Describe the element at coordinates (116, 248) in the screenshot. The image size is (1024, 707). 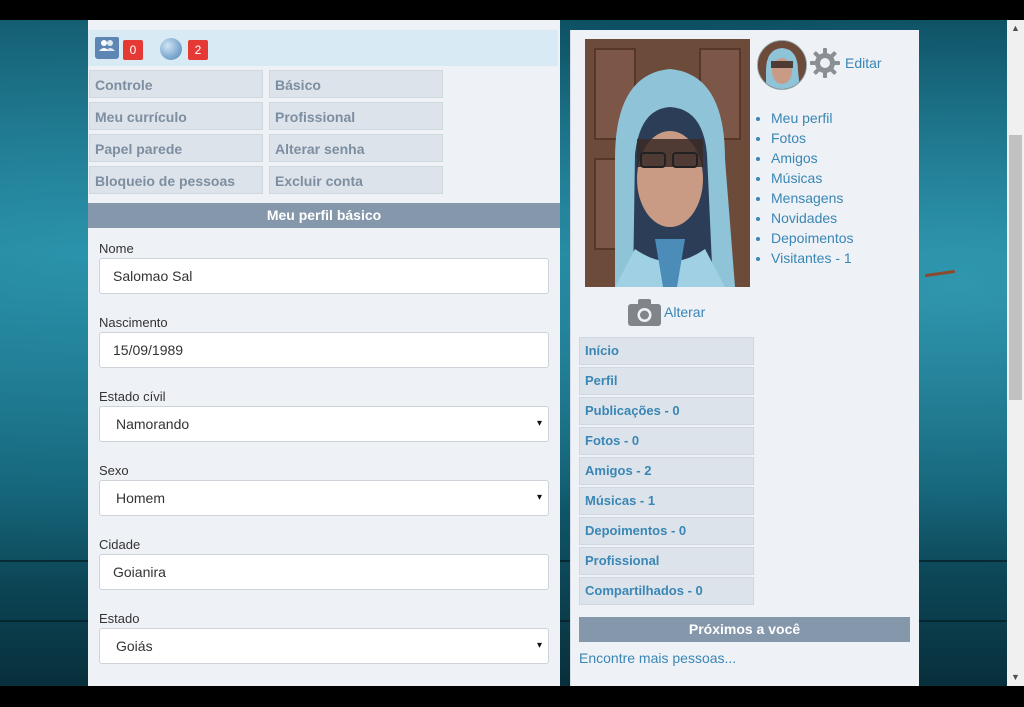
I see `field-label-nome: Nome` at that location.